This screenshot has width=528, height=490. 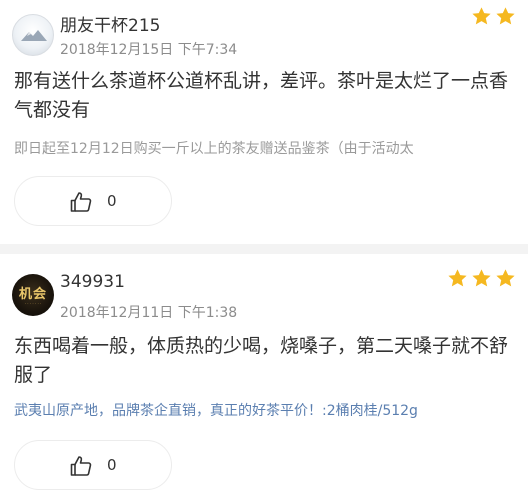 I want to click on review-content: 东西喝着一般，体质热的少喝，烧嗓子，第二天嗓子就不舒服了, so click(x=261, y=360).